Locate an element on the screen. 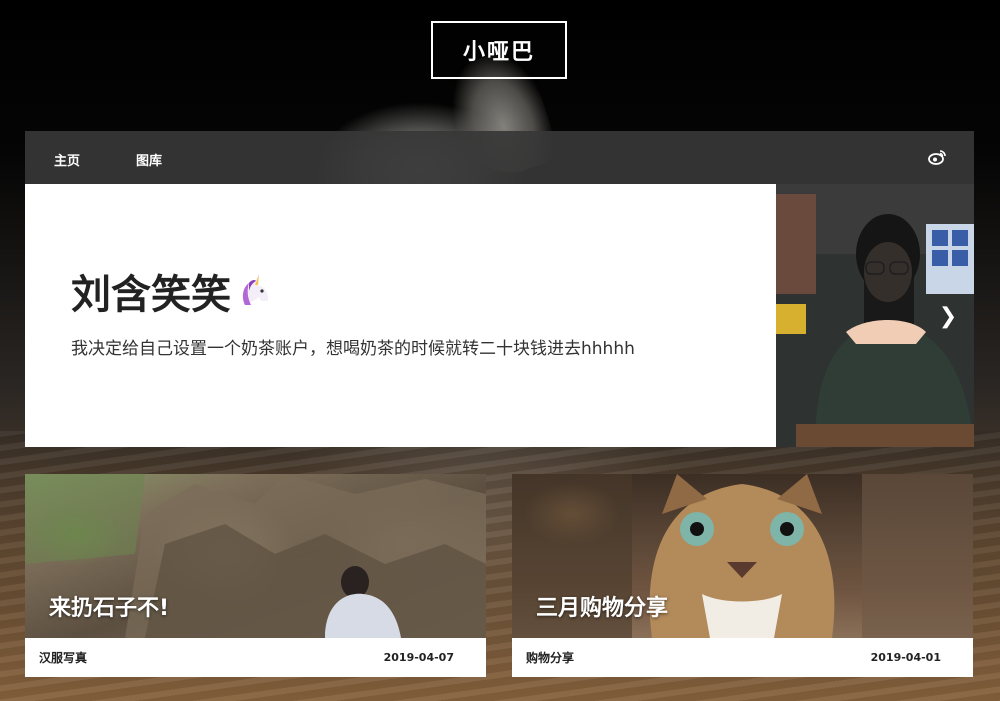  hero-title: 刘含笑笑 is located at coordinates (151, 295).